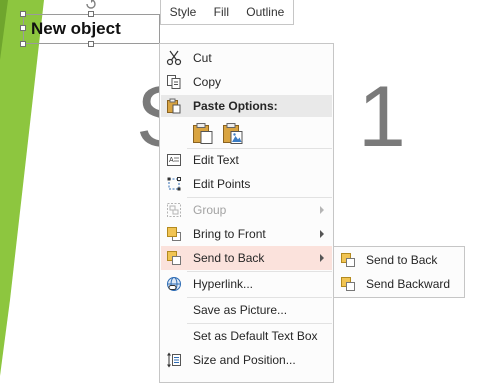  I want to click on paste-options-label: Paste Options:, so click(235, 106).